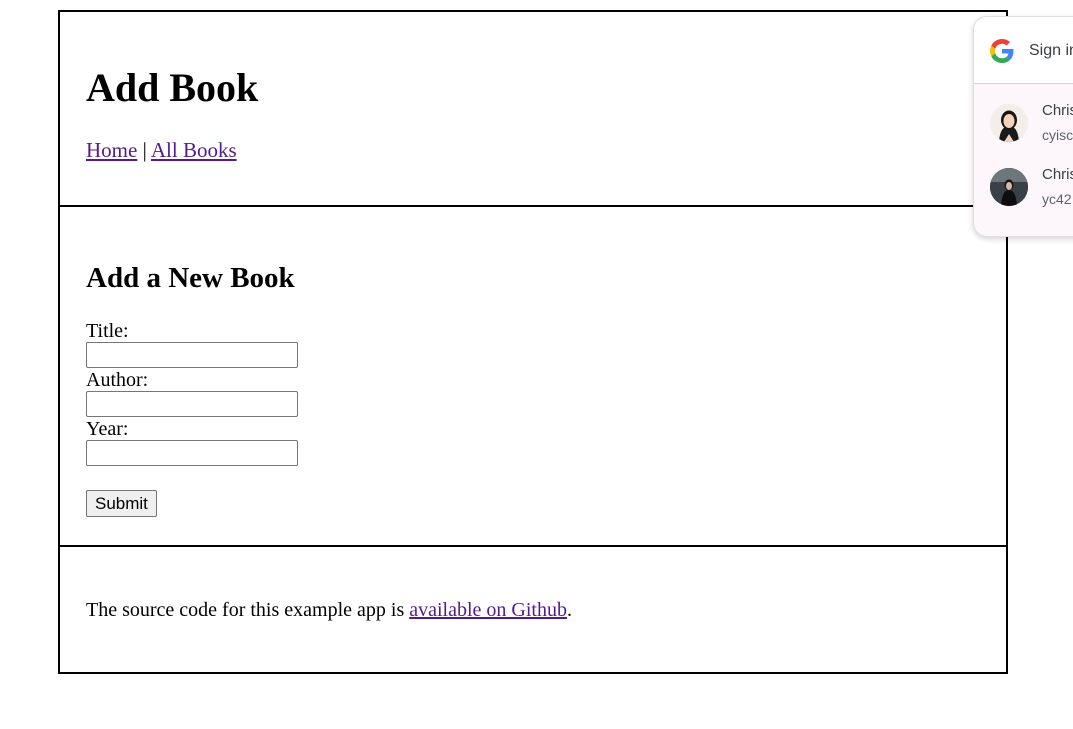 The image size is (1073, 729). What do you see at coordinates (1057, 199) in the screenshot?
I see `account-email: yc42` at bounding box center [1057, 199].